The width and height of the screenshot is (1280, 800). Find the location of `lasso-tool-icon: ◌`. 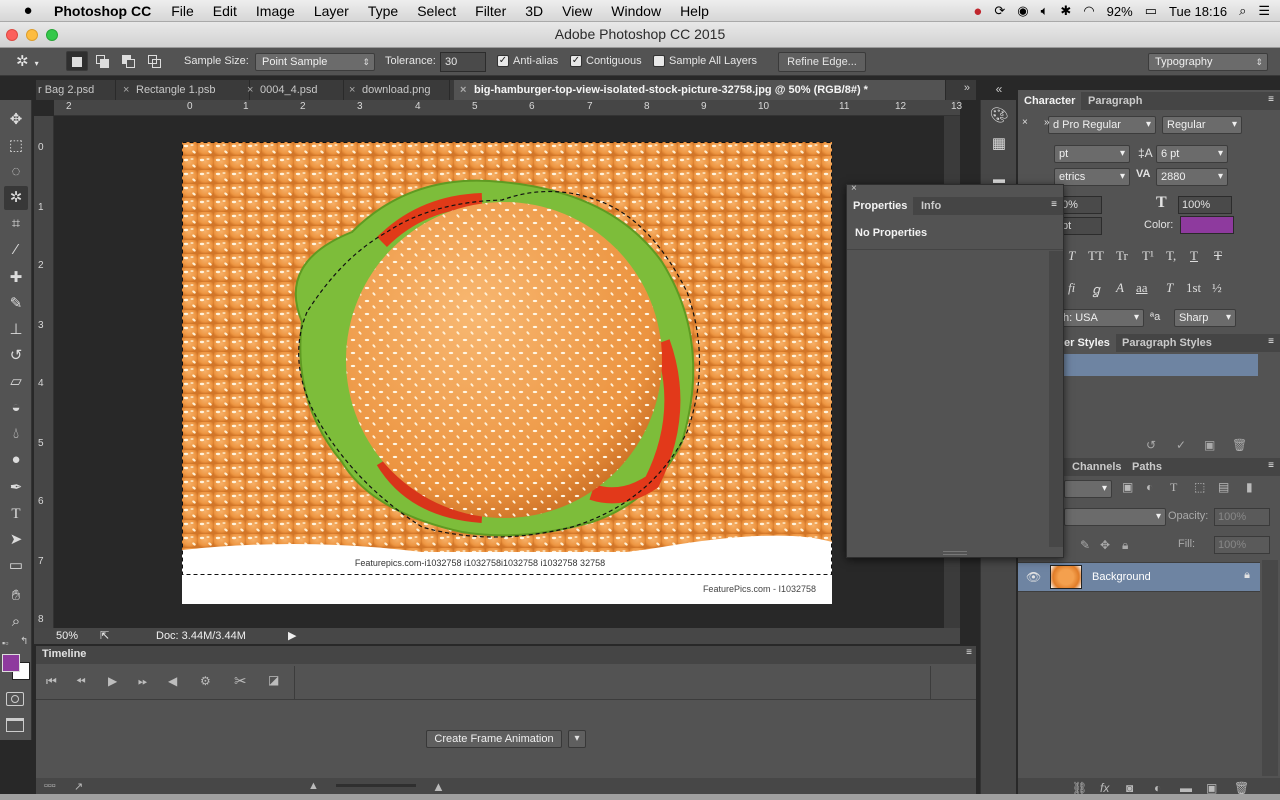

lasso-tool-icon: ◌ is located at coordinates (16, 172).